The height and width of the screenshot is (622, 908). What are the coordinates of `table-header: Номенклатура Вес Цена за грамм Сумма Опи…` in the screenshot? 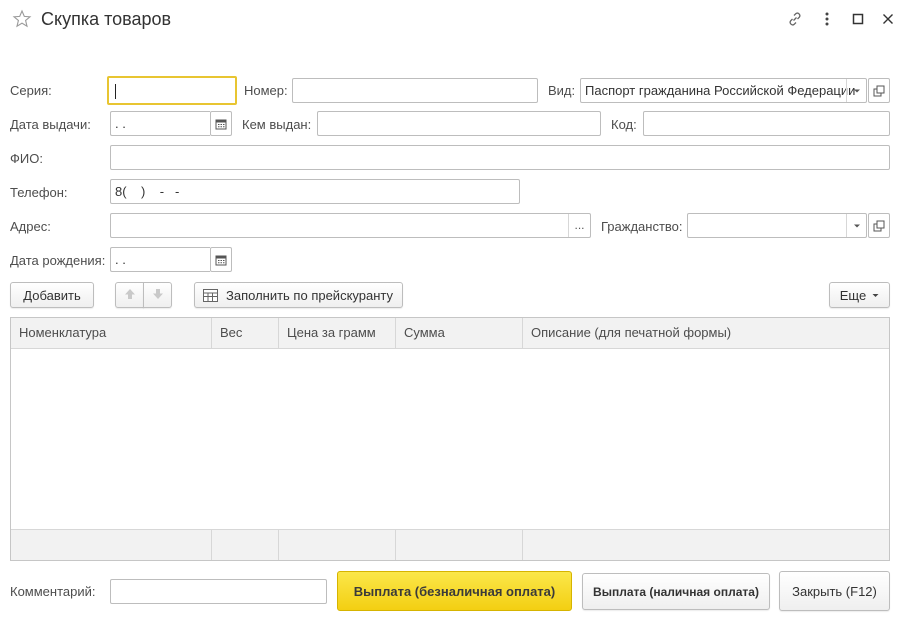 It's located at (450, 333).